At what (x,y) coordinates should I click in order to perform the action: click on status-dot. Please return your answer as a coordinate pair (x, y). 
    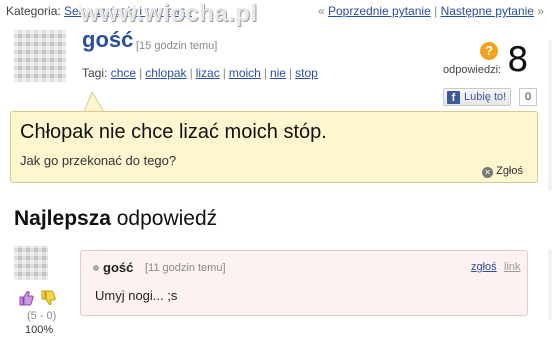
    Looking at the image, I should click on (96, 268).